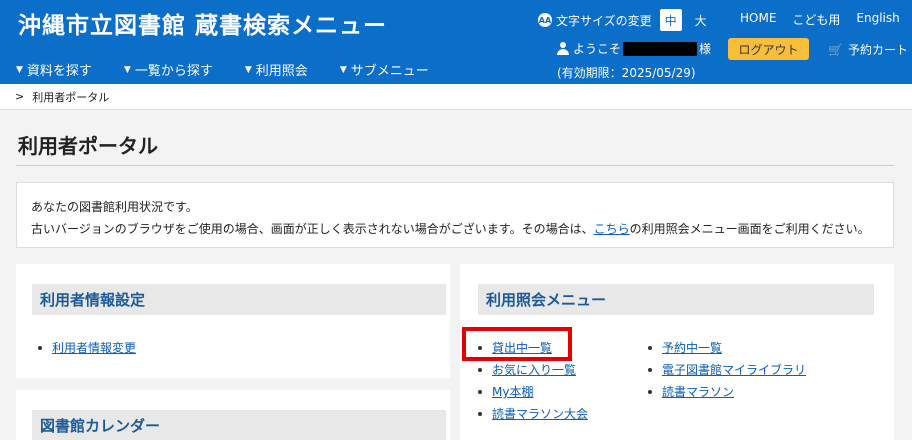 The image size is (912, 440). Describe the element at coordinates (389, 71) in the screenshot. I see `nav-label: サブメニュー` at that location.